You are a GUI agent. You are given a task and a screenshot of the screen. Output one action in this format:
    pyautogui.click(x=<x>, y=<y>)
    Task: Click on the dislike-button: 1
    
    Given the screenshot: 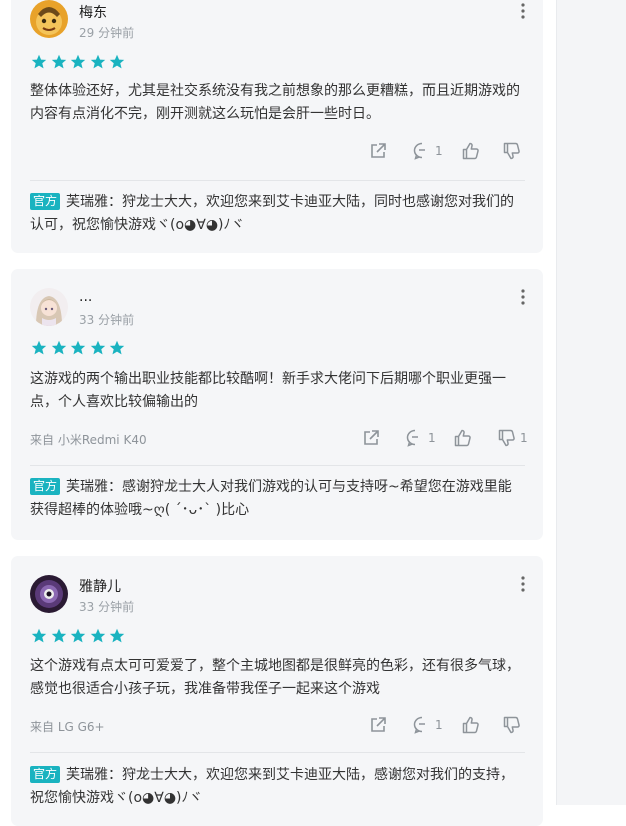 What is the action you would take?
    pyautogui.click(x=512, y=438)
    